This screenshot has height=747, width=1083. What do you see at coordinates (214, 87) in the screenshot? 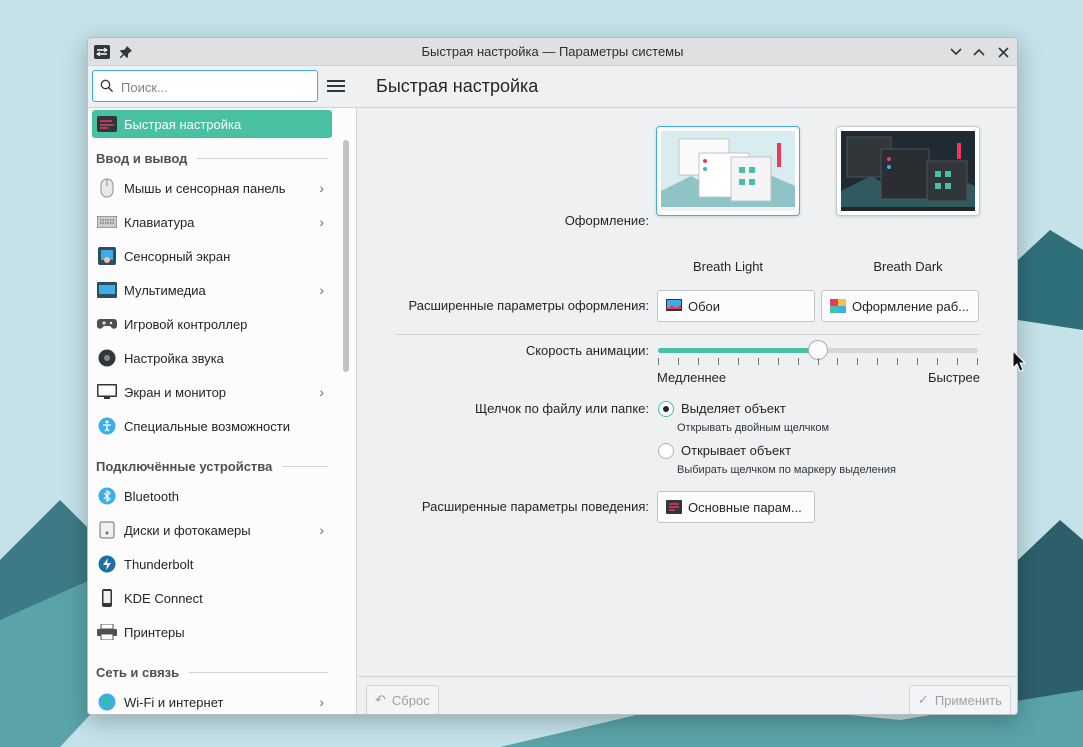
I see `search-input` at bounding box center [214, 87].